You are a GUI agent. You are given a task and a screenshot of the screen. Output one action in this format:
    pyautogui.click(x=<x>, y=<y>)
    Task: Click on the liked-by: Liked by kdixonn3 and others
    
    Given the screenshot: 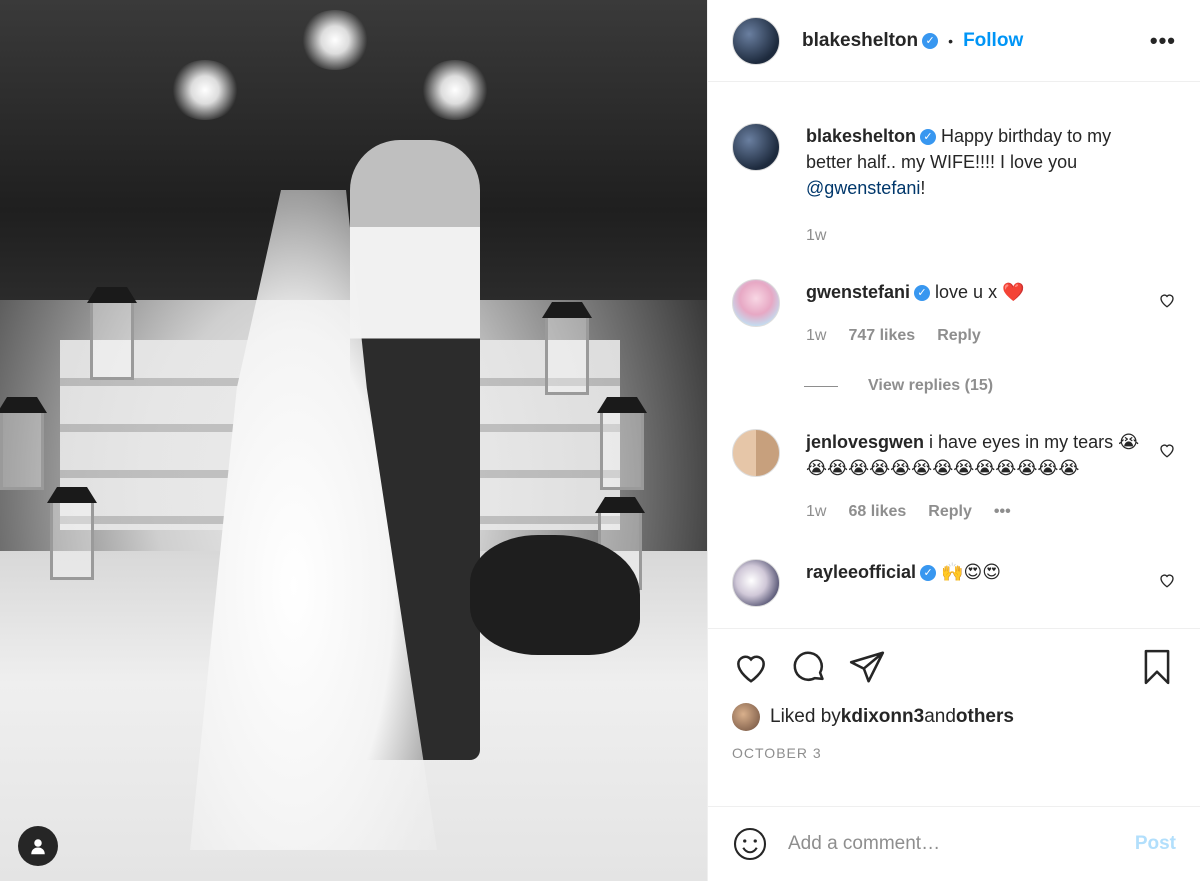 What is the action you would take?
    pyautogui.click(x=954, y=717)
    